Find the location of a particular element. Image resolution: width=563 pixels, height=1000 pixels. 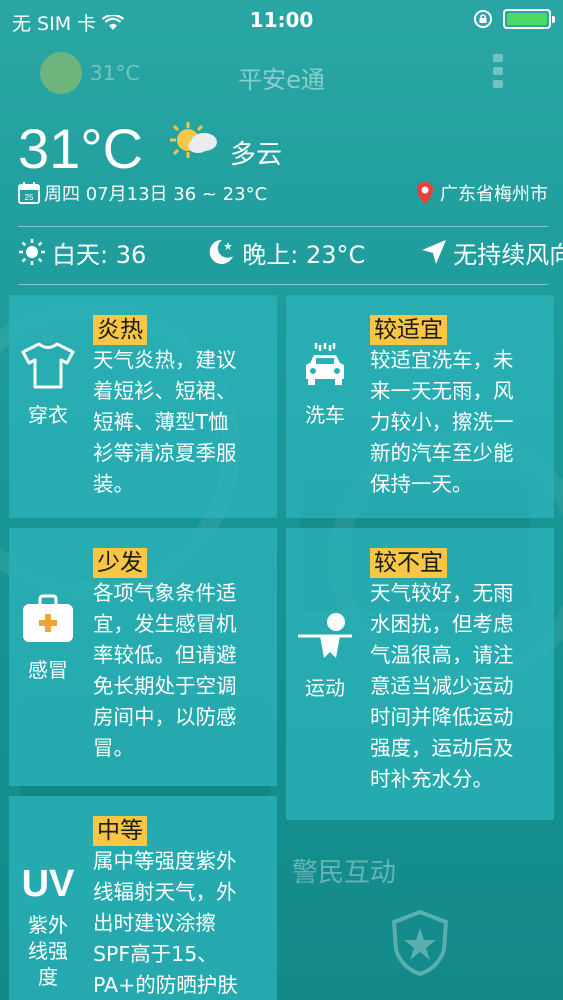

index-card-clothing: 穿衣 炎热 天气炎热，建议 着短衫、短裙、 短裤、薄型T恤 衫等清凉夏季服 装。 is located at coordinates (143, 406).